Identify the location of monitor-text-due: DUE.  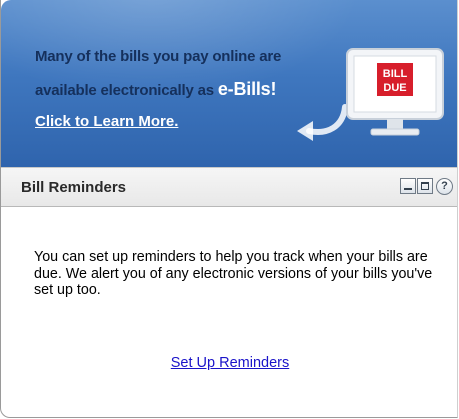
(394, 88).